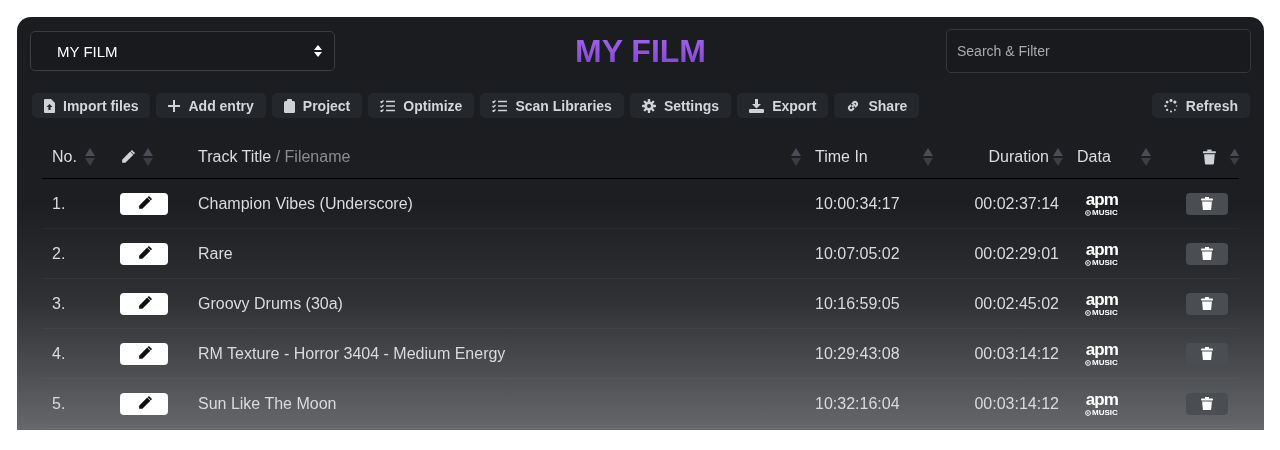 This screenshot has width=1280, height=450. What do you see at coordinates (877, 105) in the screenshot?
I see `toolbar-button: Share` at bounding box center [877, 105].